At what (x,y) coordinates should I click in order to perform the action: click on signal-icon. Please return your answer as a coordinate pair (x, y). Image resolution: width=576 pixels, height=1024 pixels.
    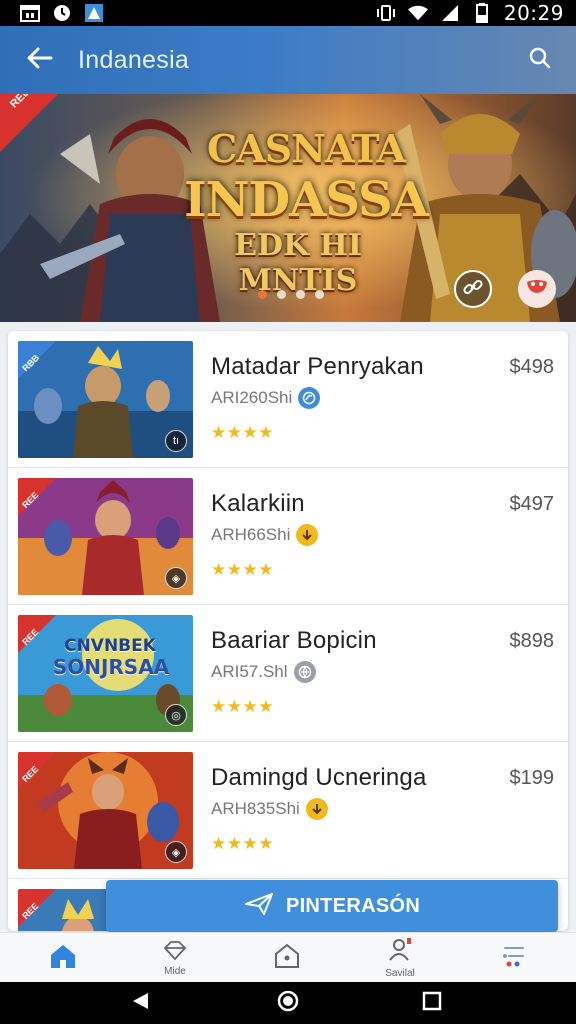
    Looking at the image, I should click on (450, 13).